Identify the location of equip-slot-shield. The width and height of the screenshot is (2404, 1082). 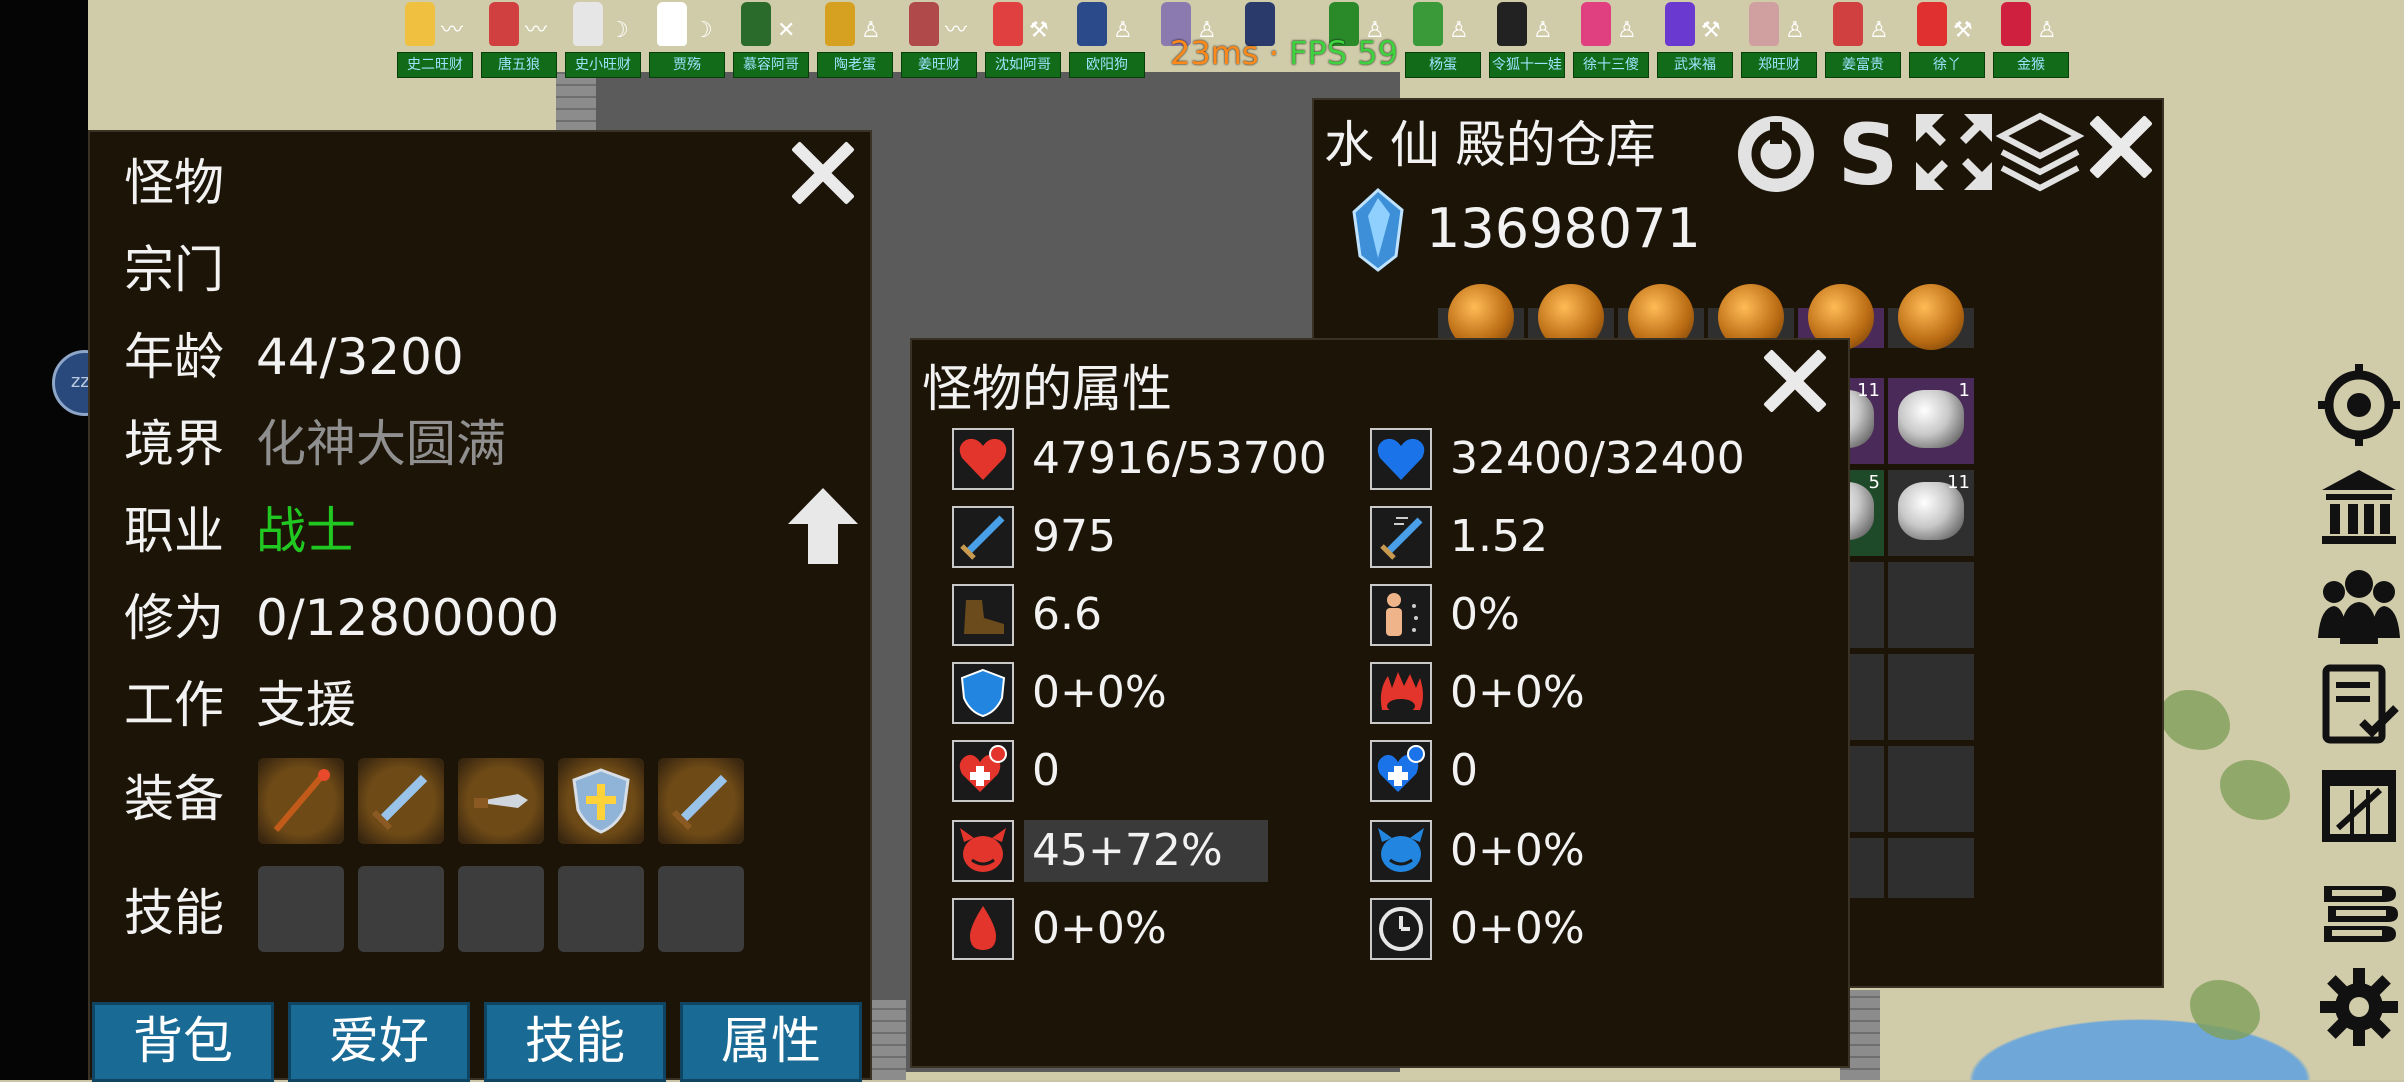
(601, 801).